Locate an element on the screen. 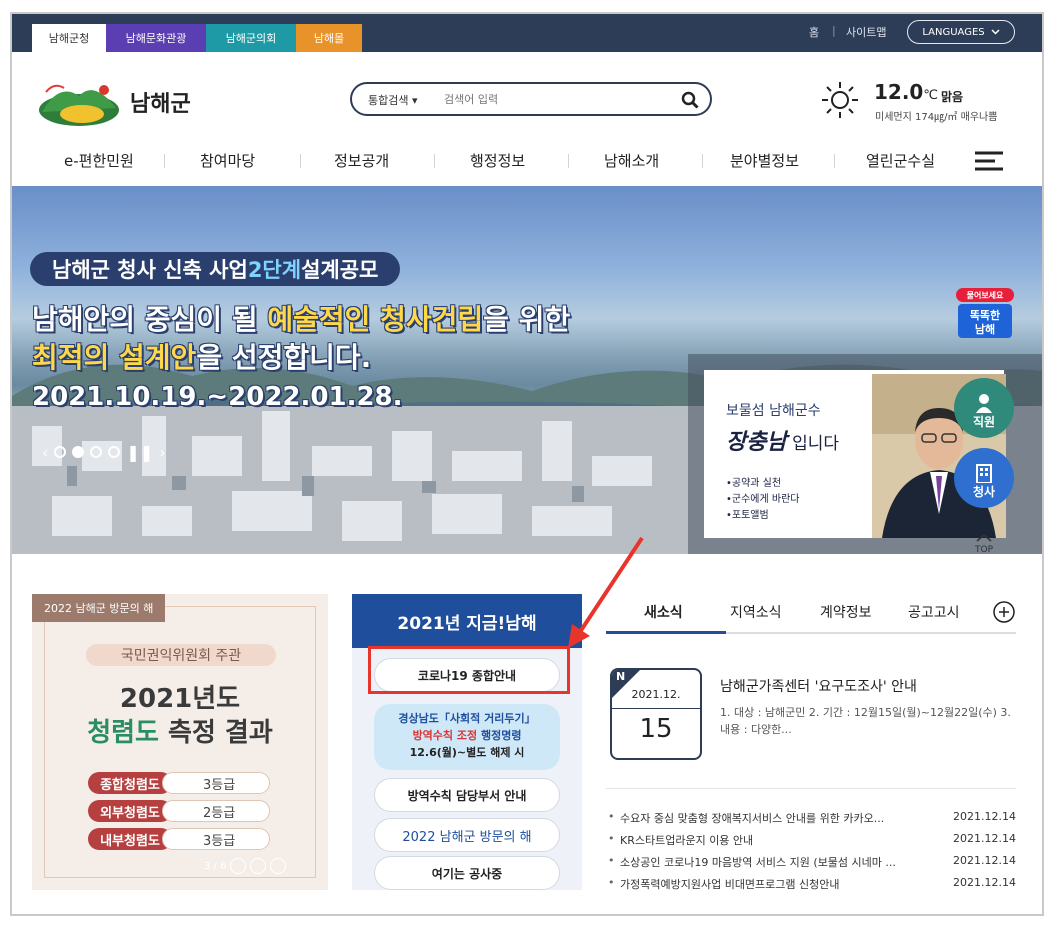 The width and height of the screenshot is (1052, 927). search-scope-label: 통합검색 is located at coordinates (388, 100).